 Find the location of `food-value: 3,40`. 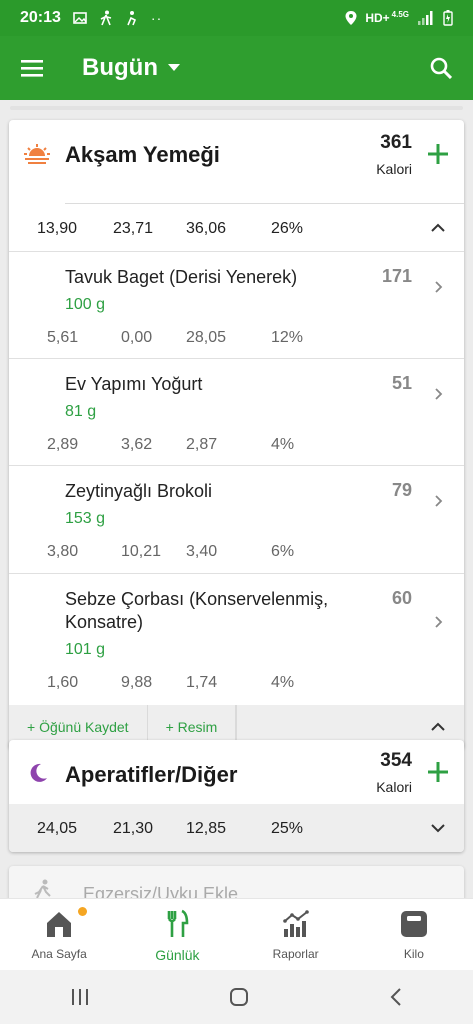

food-value: 3,40 is located at coordinates (202, 551).